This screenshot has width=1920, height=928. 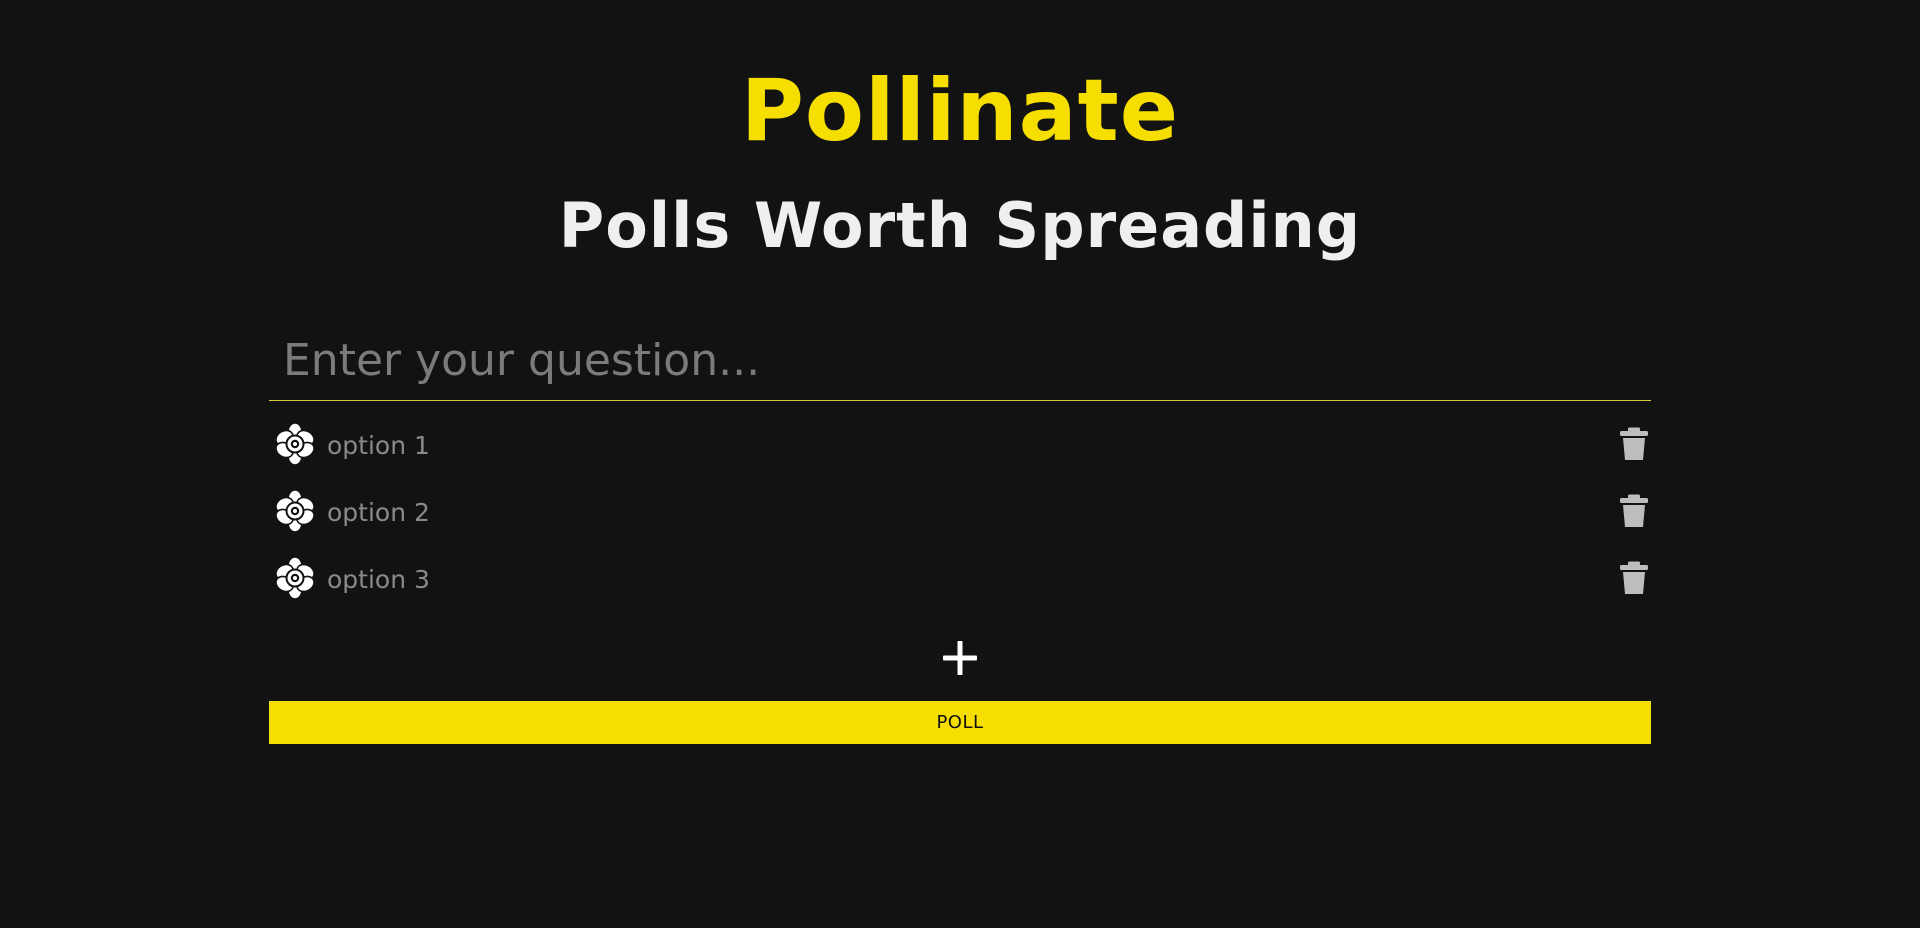 I want to click on app-title: Pollinate, so click(x=960, y=111).